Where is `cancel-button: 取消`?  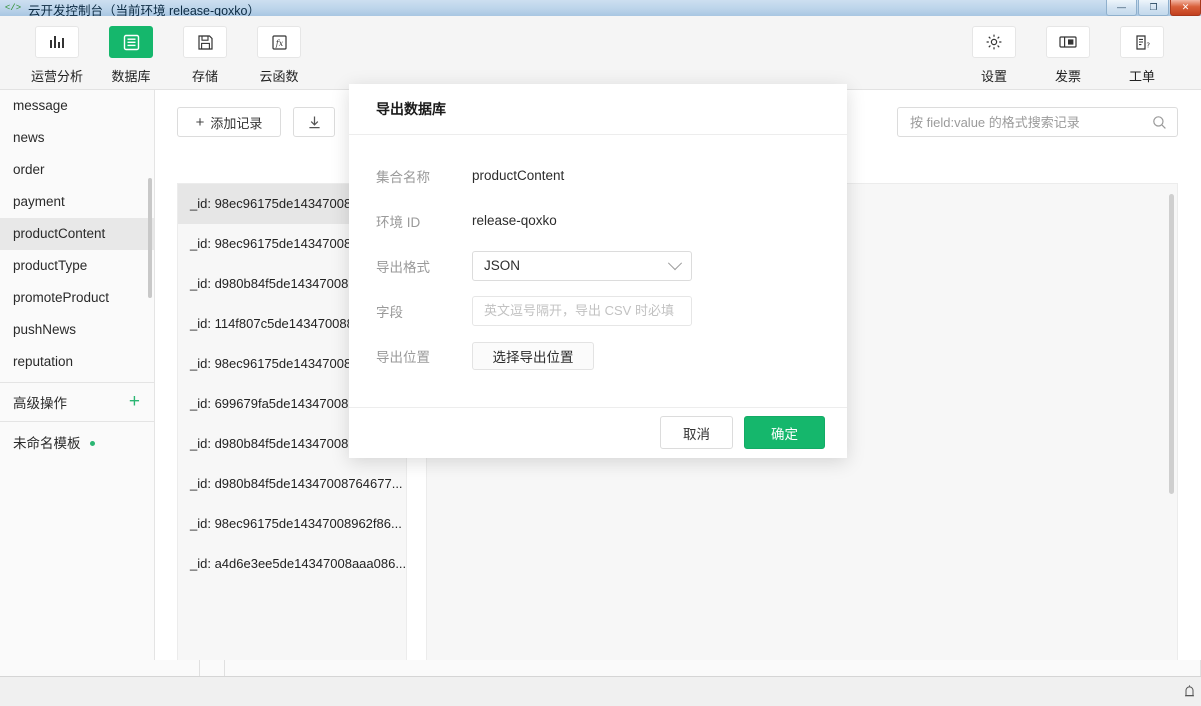 cancel-button: 取消 is located at coordinates (696, 432).